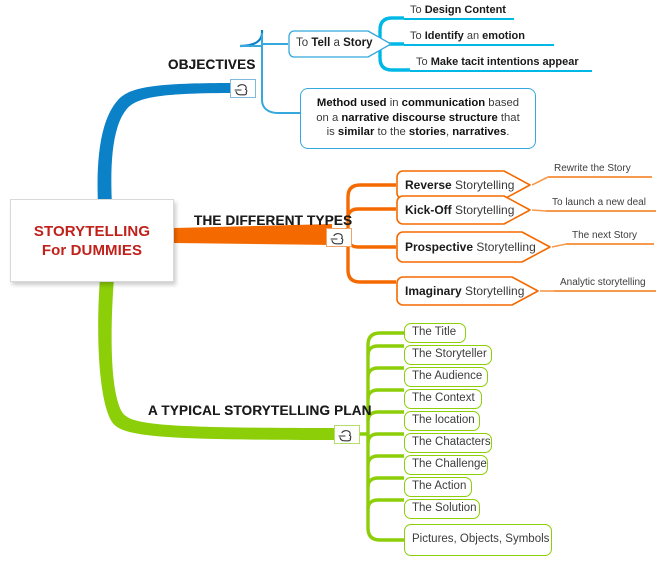 Image resolution: width=658 pixels, height=563 pixels. I want to click on note-analytic-storytelling: Analytic storytelling, so click(605, 284).